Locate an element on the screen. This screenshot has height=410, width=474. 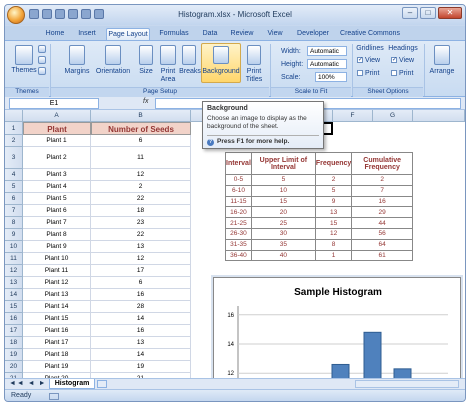
row-header: 1 is located at coordinates (14, 128).